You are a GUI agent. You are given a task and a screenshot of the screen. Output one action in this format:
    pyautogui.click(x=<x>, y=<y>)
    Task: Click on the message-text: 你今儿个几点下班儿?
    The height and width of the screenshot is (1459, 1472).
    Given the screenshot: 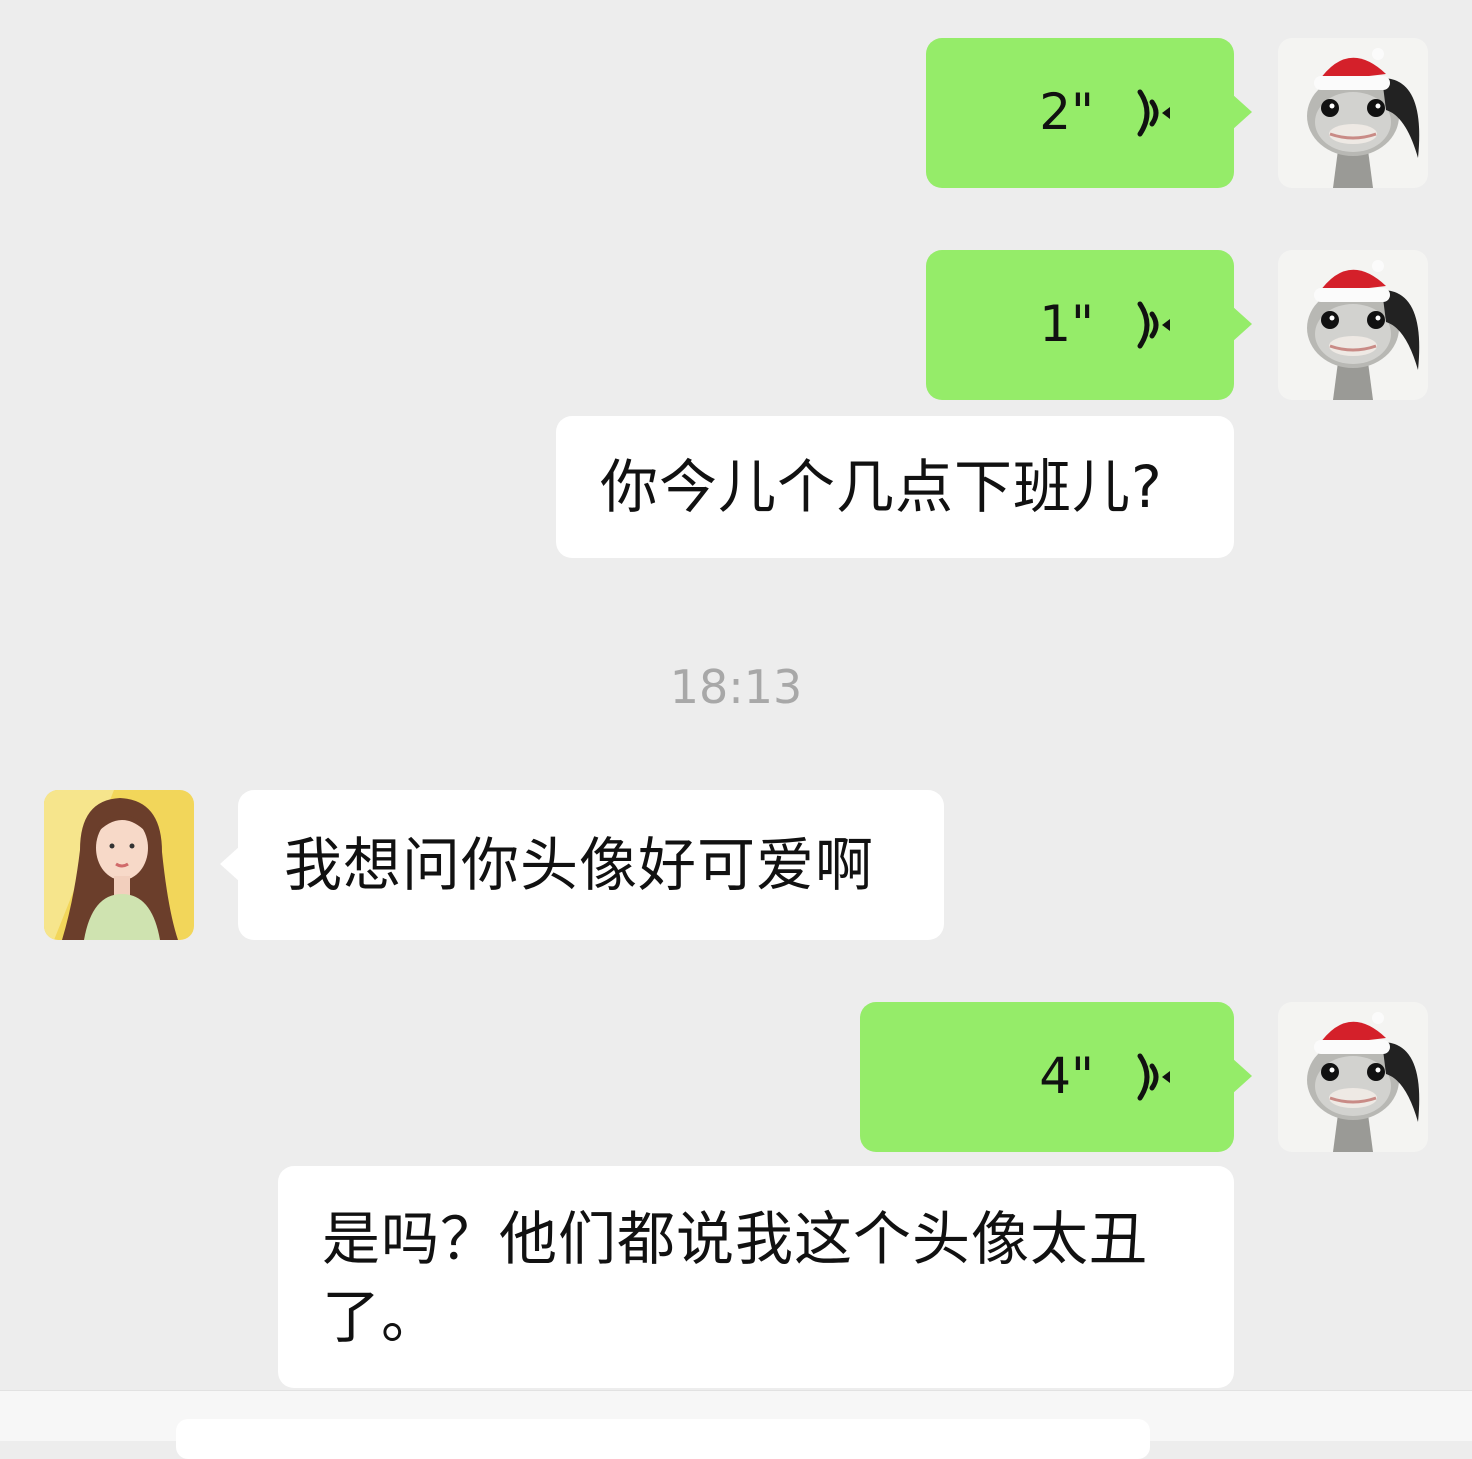 What is the action you would take?
    pyautogui.click(x=881, y=487)
    